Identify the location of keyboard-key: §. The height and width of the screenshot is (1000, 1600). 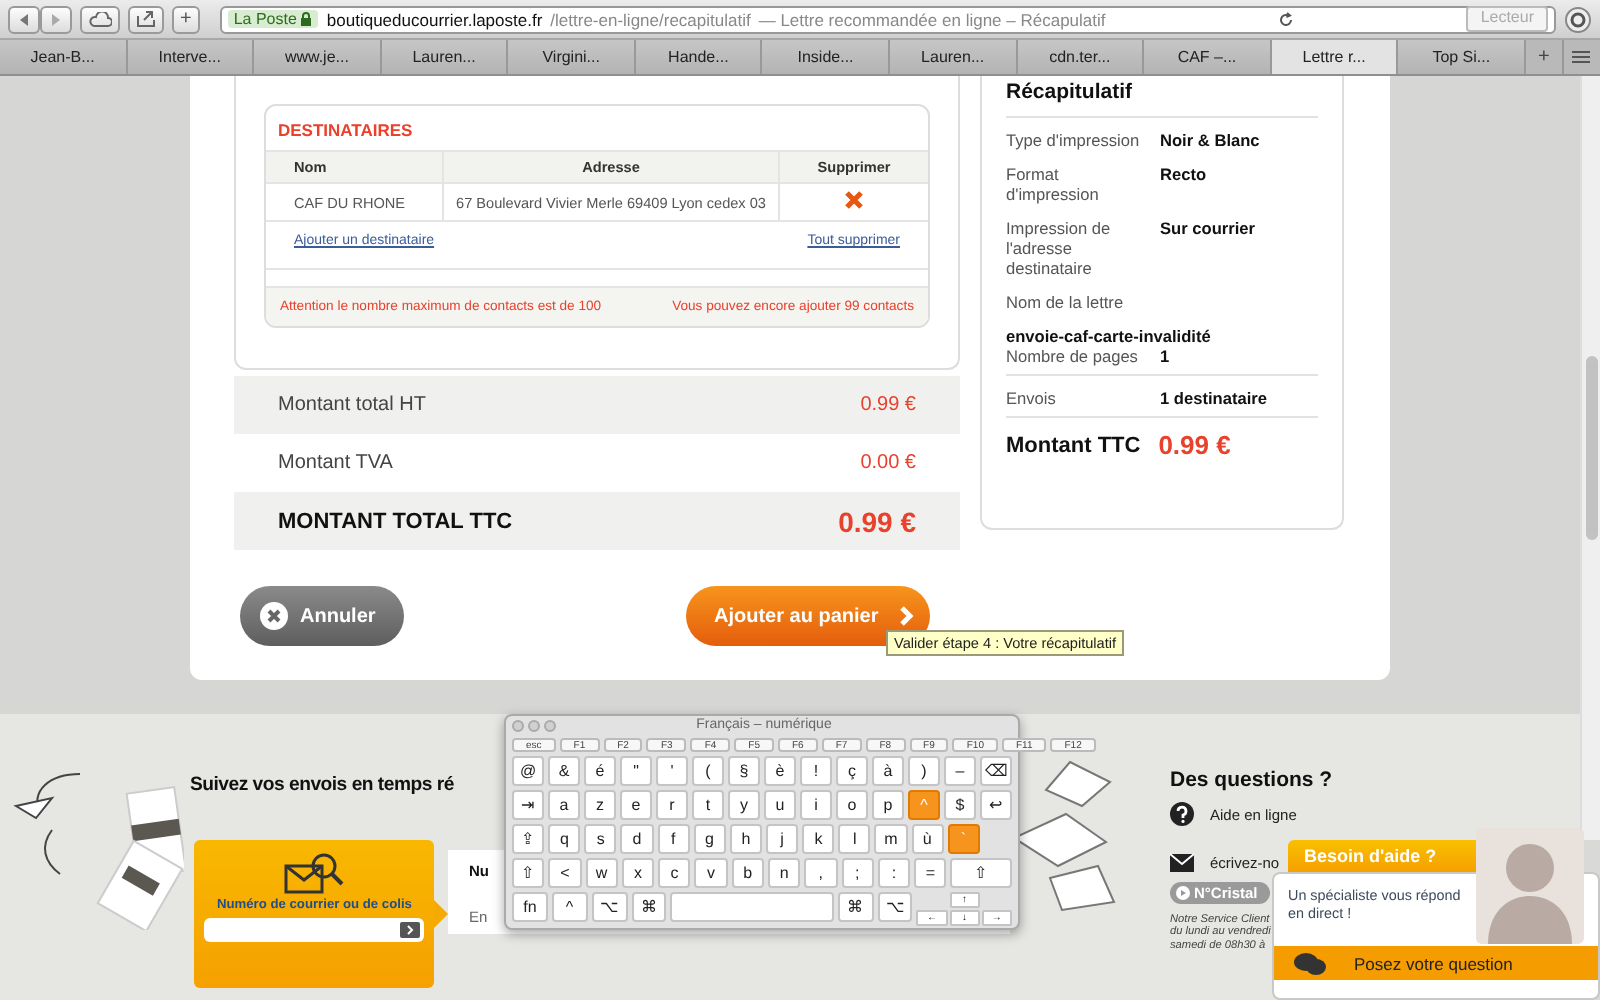
(744, 771).